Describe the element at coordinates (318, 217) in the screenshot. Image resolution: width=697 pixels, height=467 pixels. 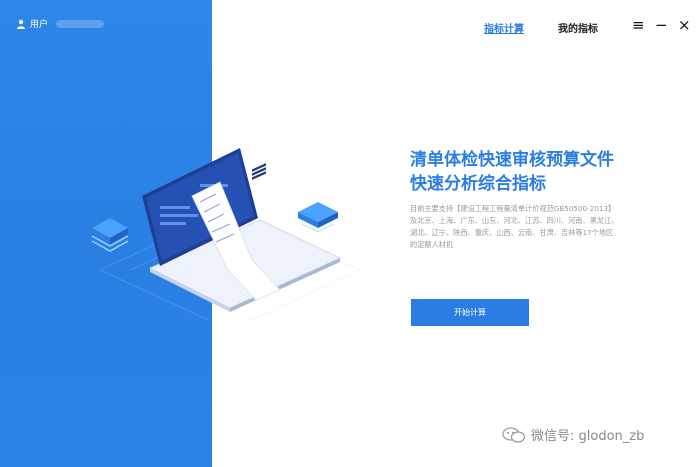
I see `right-box-icon` at that location.